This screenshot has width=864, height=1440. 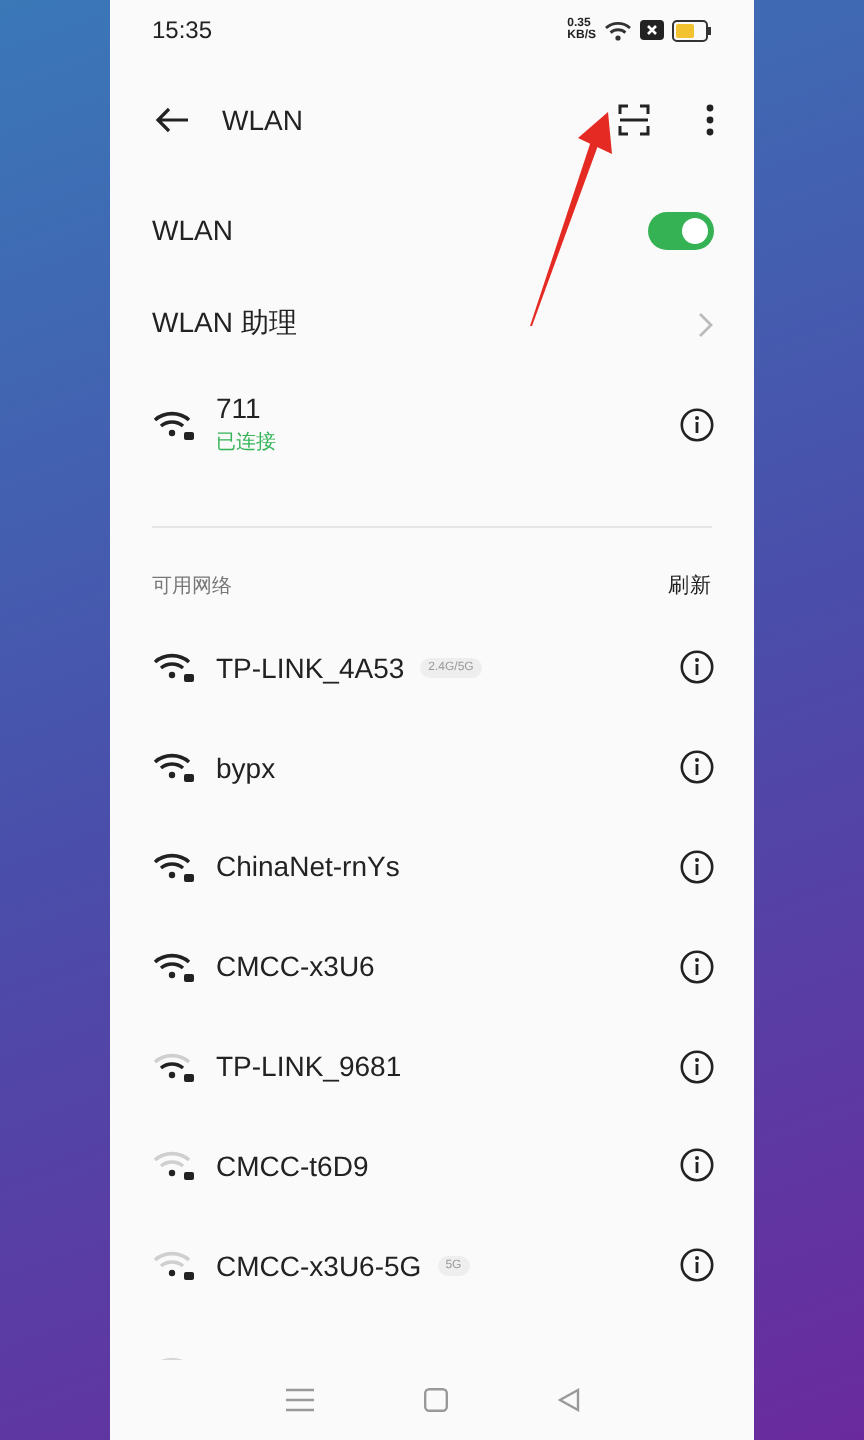 I want to click on back-icon, so click(x=568, y=1400).